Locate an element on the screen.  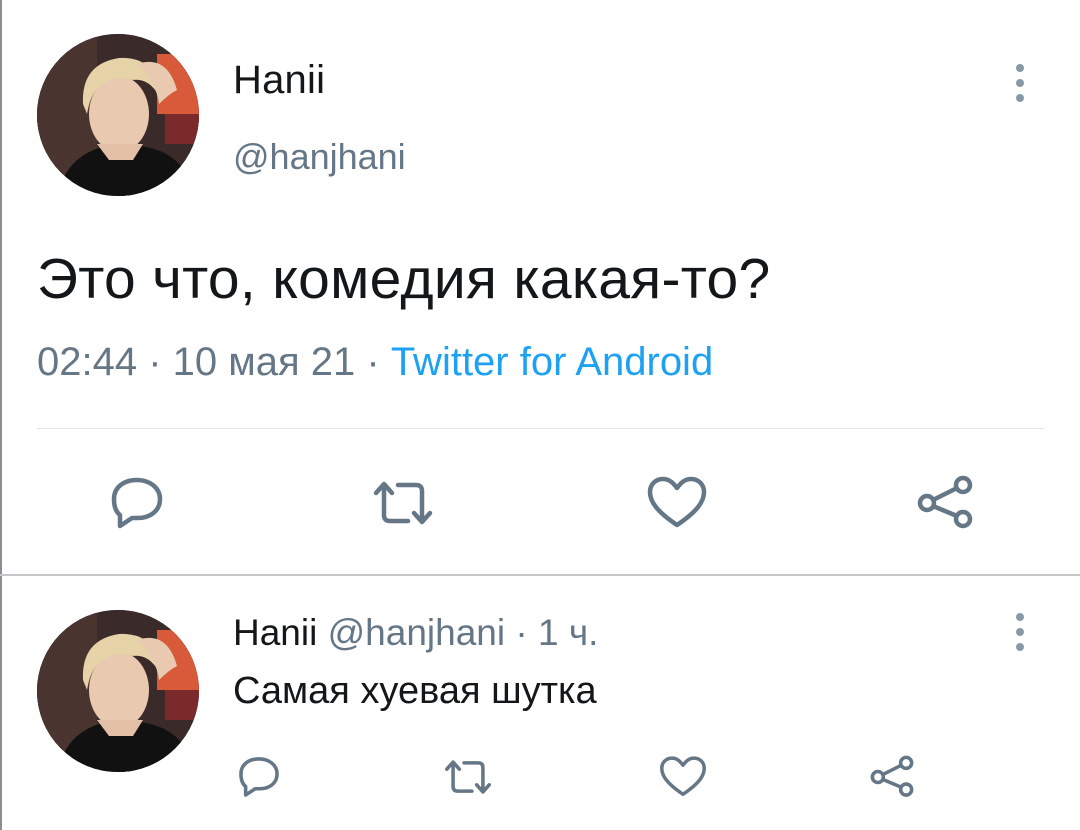
tweet-meta: 02:44 · 10 мая 21 · Twitter for Android is located at coordinates (375, 362).